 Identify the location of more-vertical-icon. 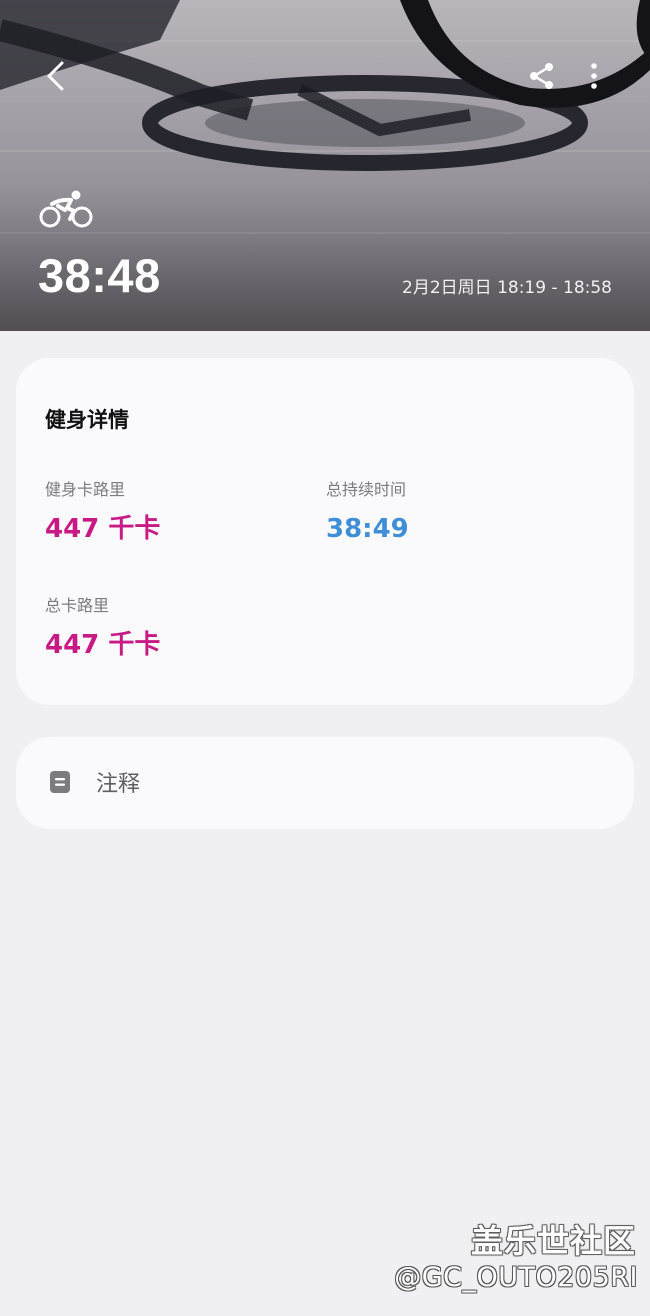
(594, 76).